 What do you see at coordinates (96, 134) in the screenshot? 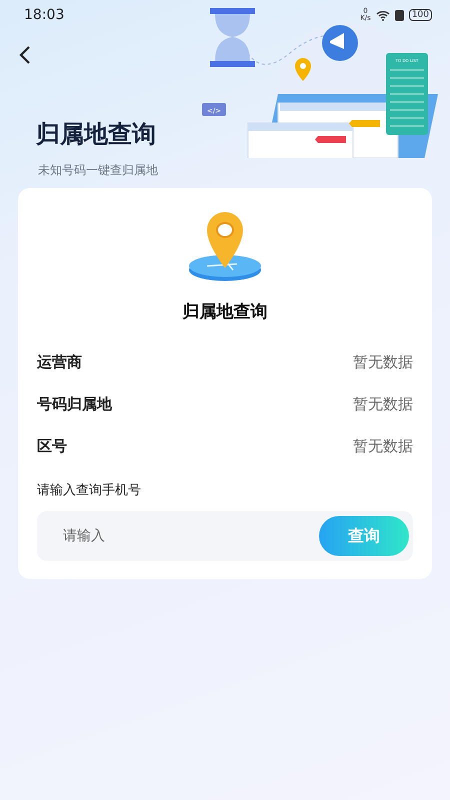
I see `page-title: 归属地查询` at bounding box center [96, 134].